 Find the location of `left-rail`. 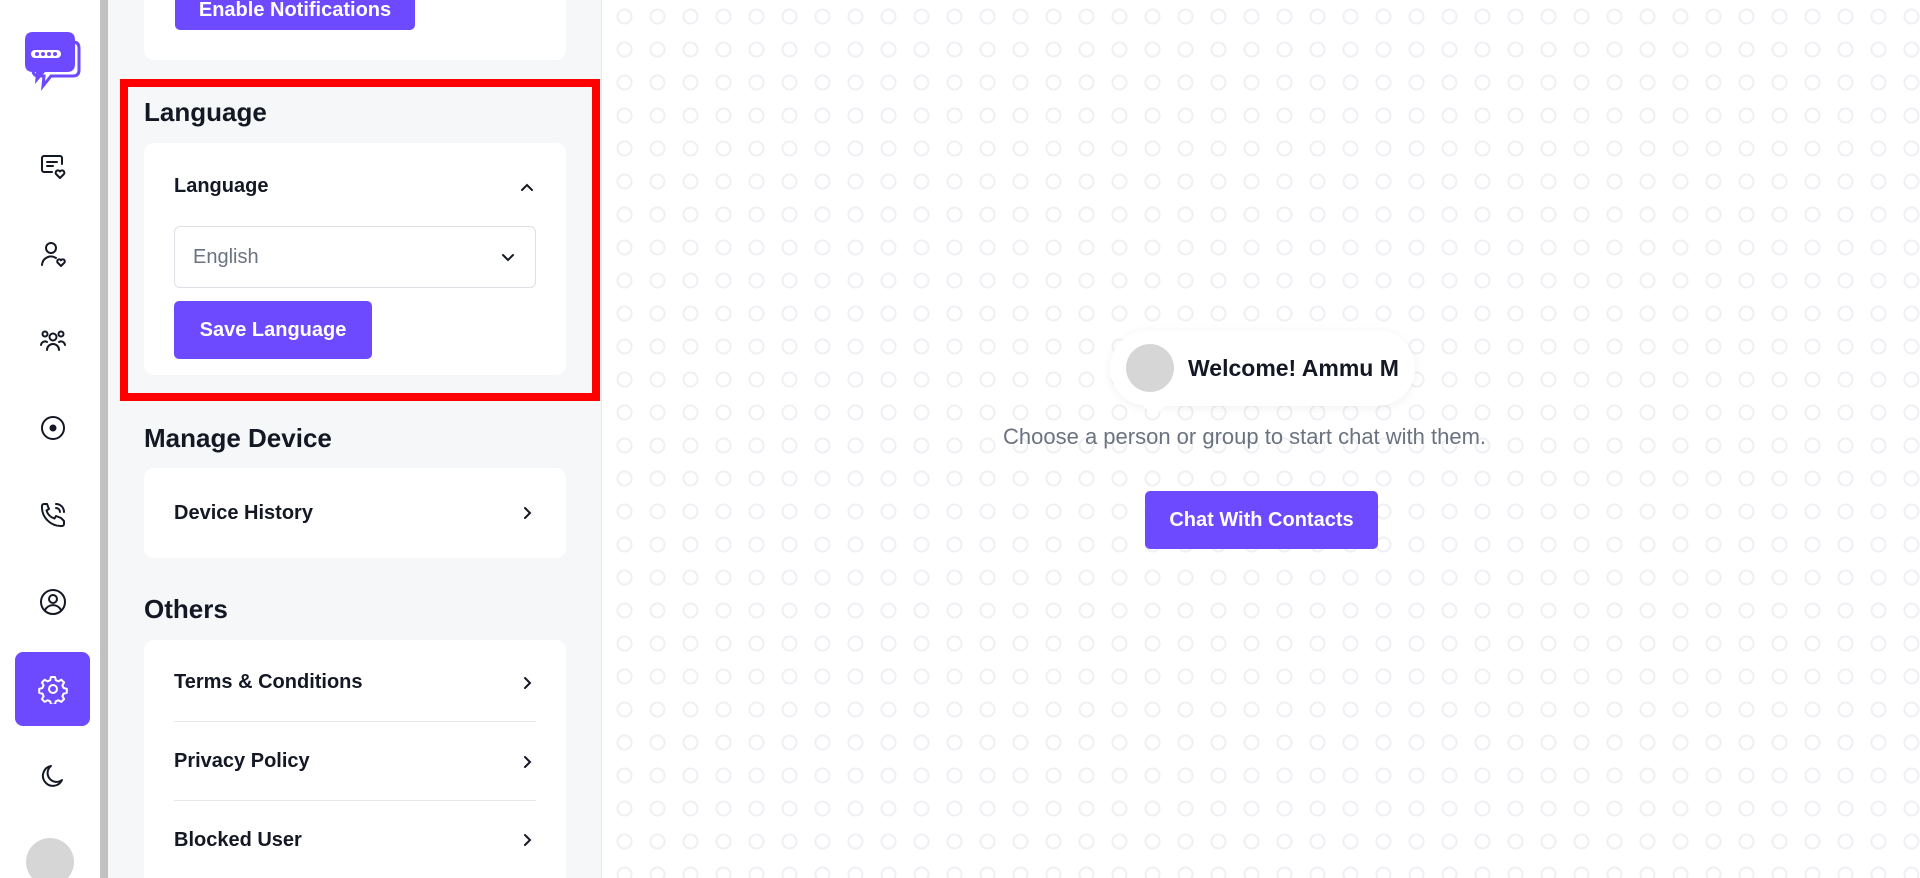

left-rail is located at coordinates (50, 439).